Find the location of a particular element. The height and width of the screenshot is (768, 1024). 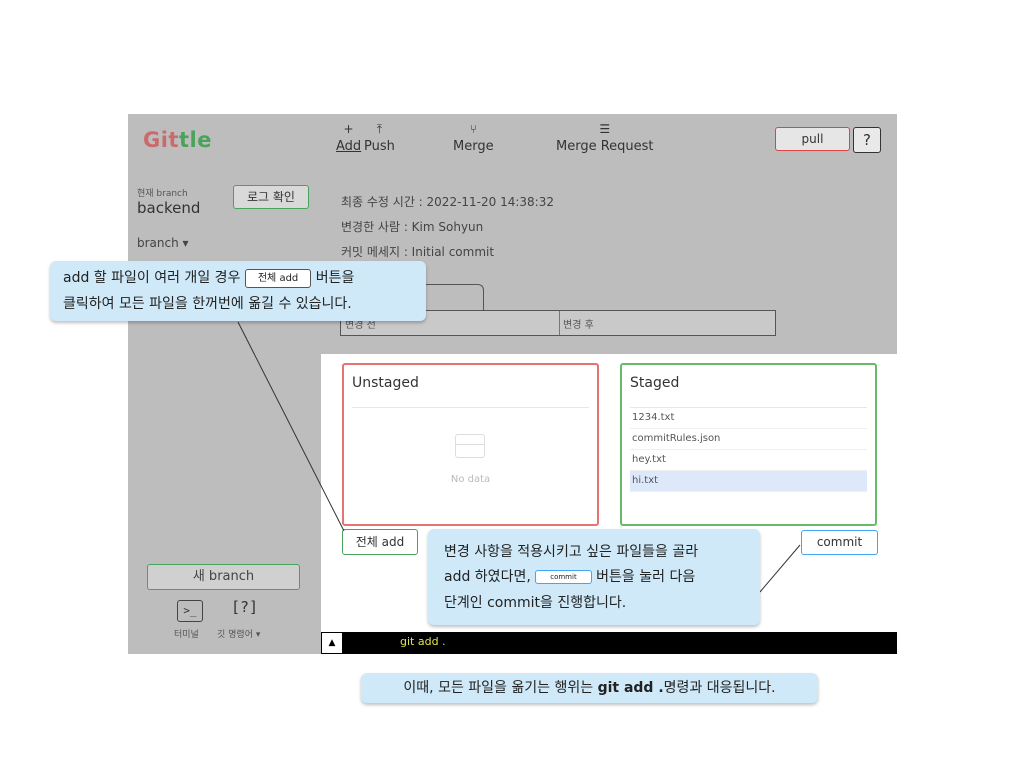

staged-file-list: 1234.txt commitRules.json hey.txt hi.txt is located at coordinates (748, 450).